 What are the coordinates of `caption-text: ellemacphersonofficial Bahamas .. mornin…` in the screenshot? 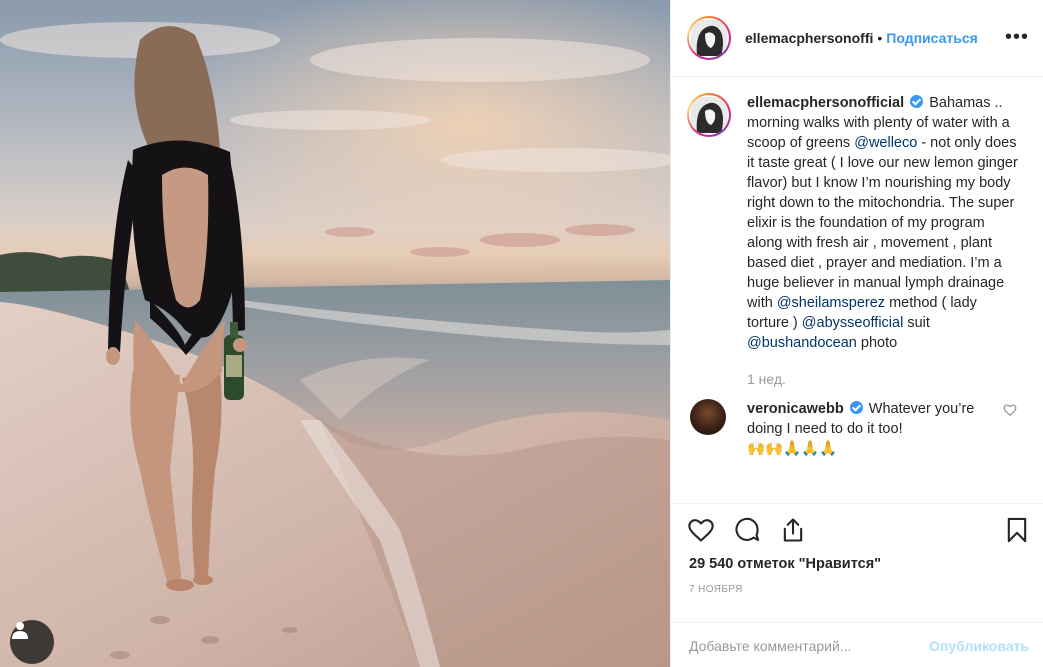 It's located at (883, 223).